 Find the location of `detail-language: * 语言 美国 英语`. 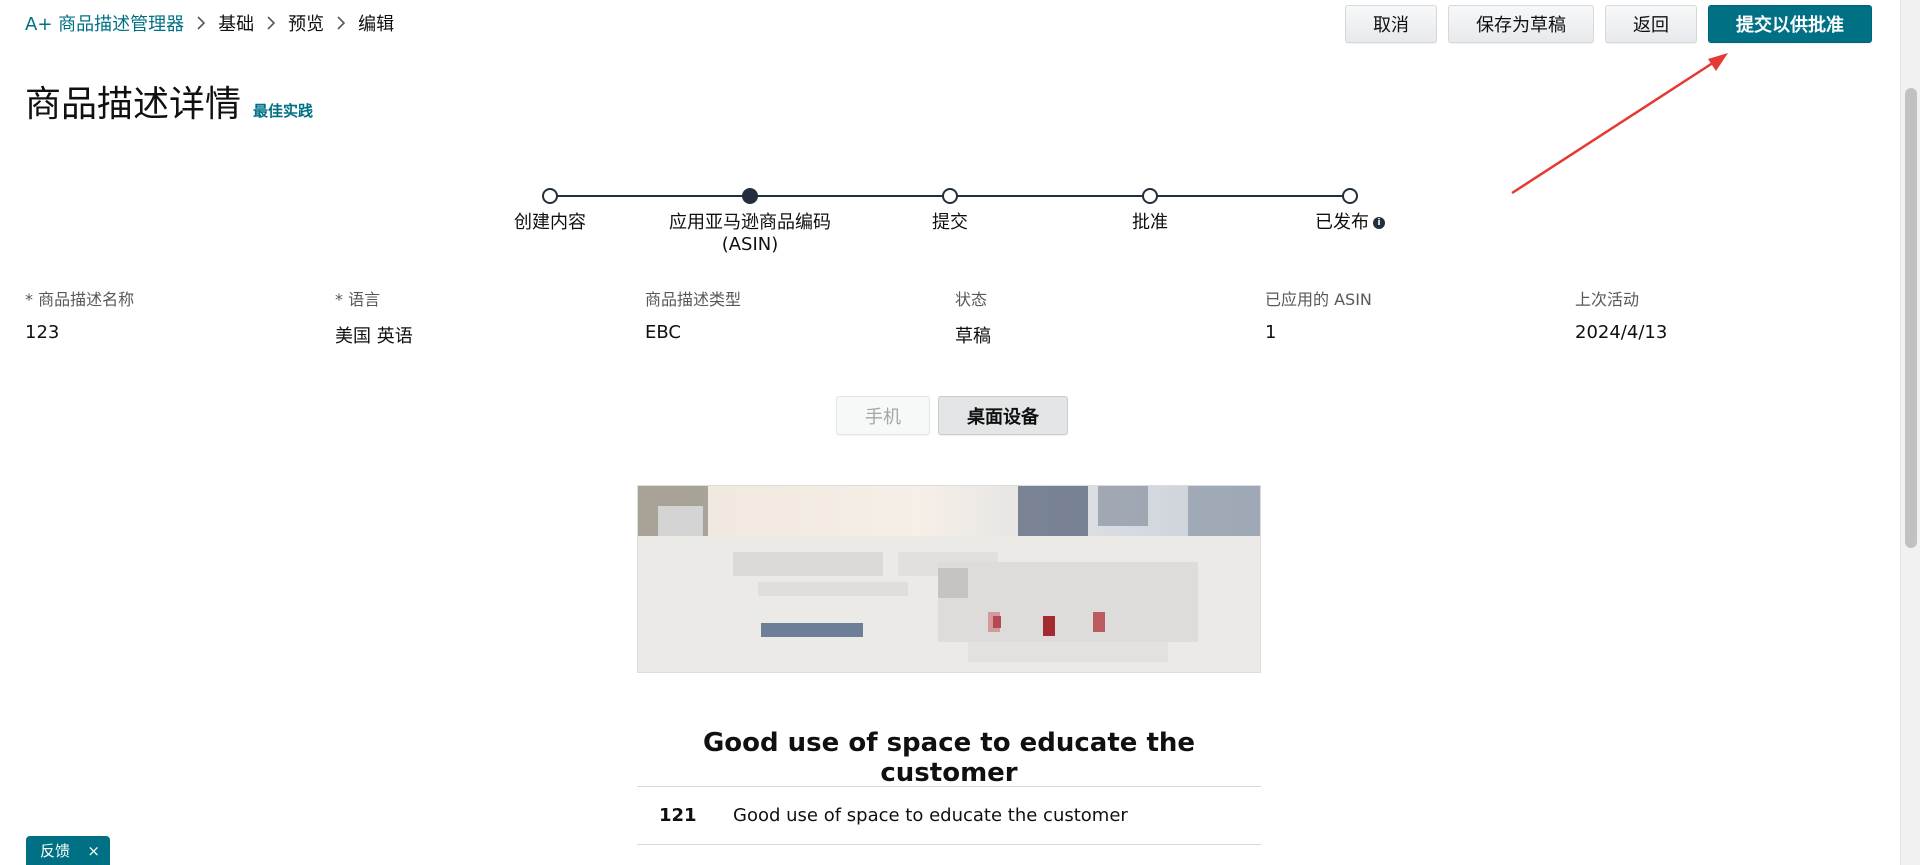

detail-language: * 语言 美国 英语 is located at coordinates (490, 317).